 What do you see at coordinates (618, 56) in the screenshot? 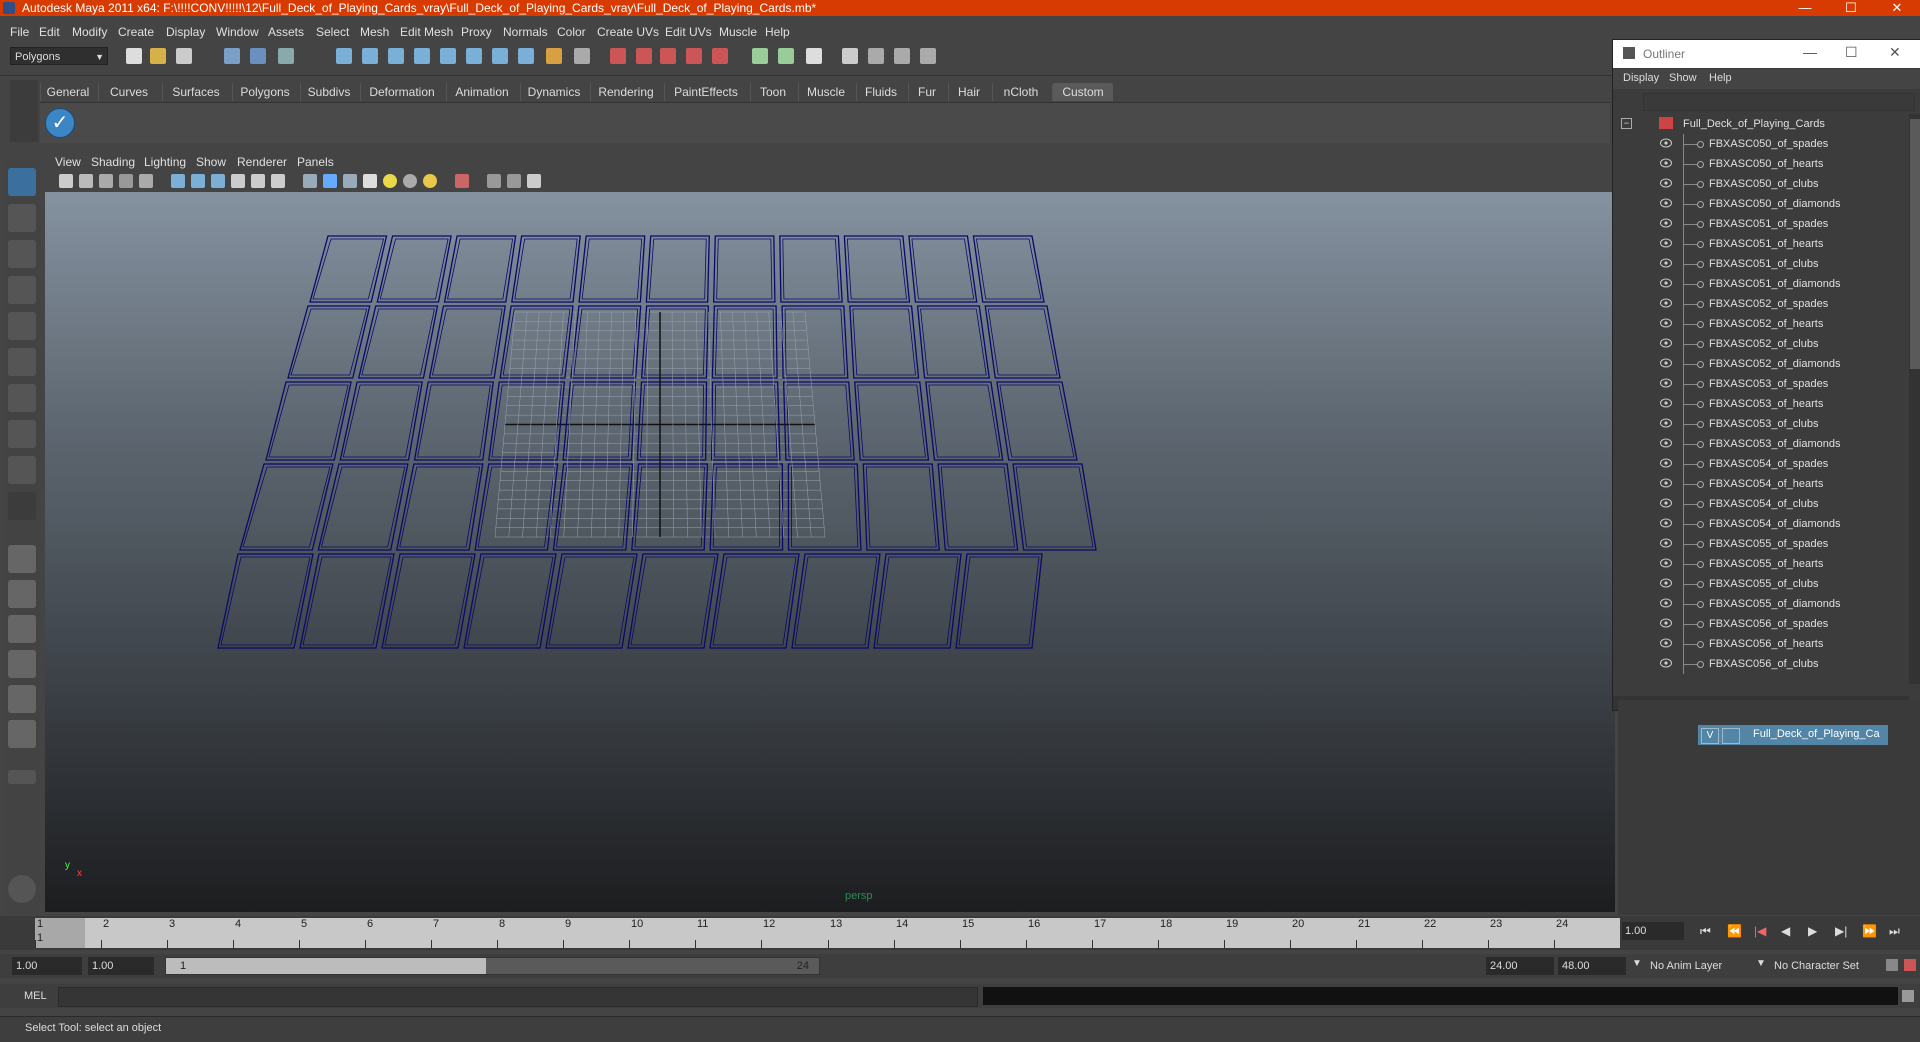
I see `snap-grid-icon` at bounding box center [618, 56].